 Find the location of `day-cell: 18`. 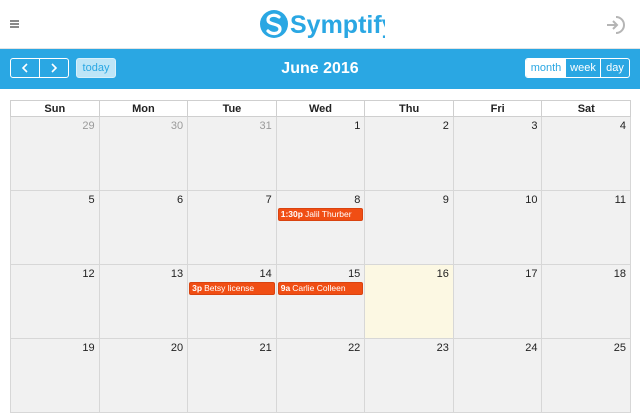

day-cell: 18 is located at coordinates (587, 302).